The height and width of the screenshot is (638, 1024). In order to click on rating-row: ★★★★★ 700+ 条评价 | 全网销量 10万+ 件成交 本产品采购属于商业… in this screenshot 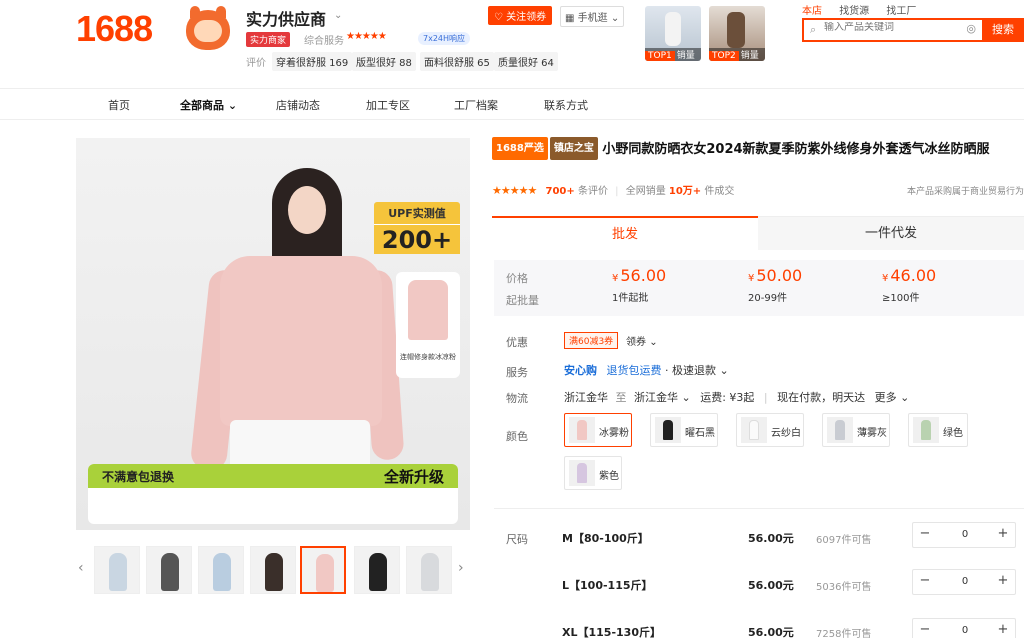, I will do `click(758, 190)`.